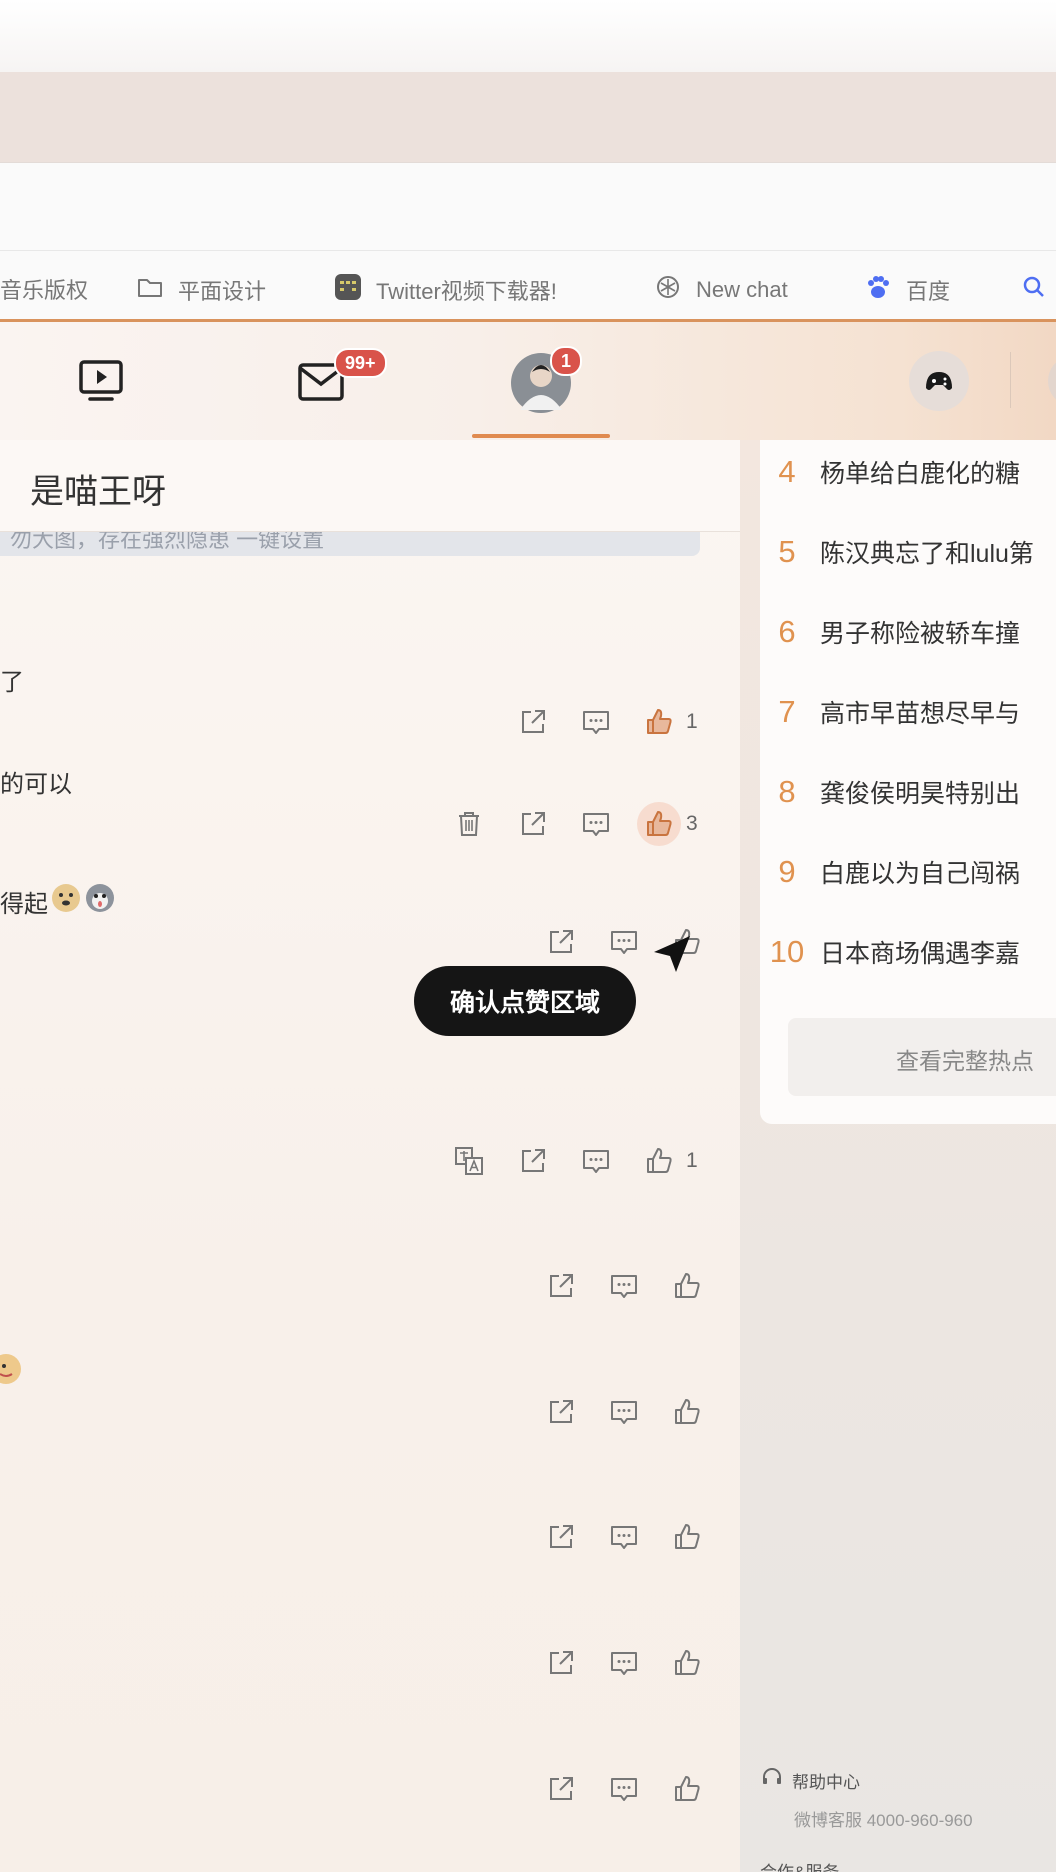 This screenshot has height=1872, width=1056. I want to click on post-title-bar: 是喵王呀, so click(370, 486).